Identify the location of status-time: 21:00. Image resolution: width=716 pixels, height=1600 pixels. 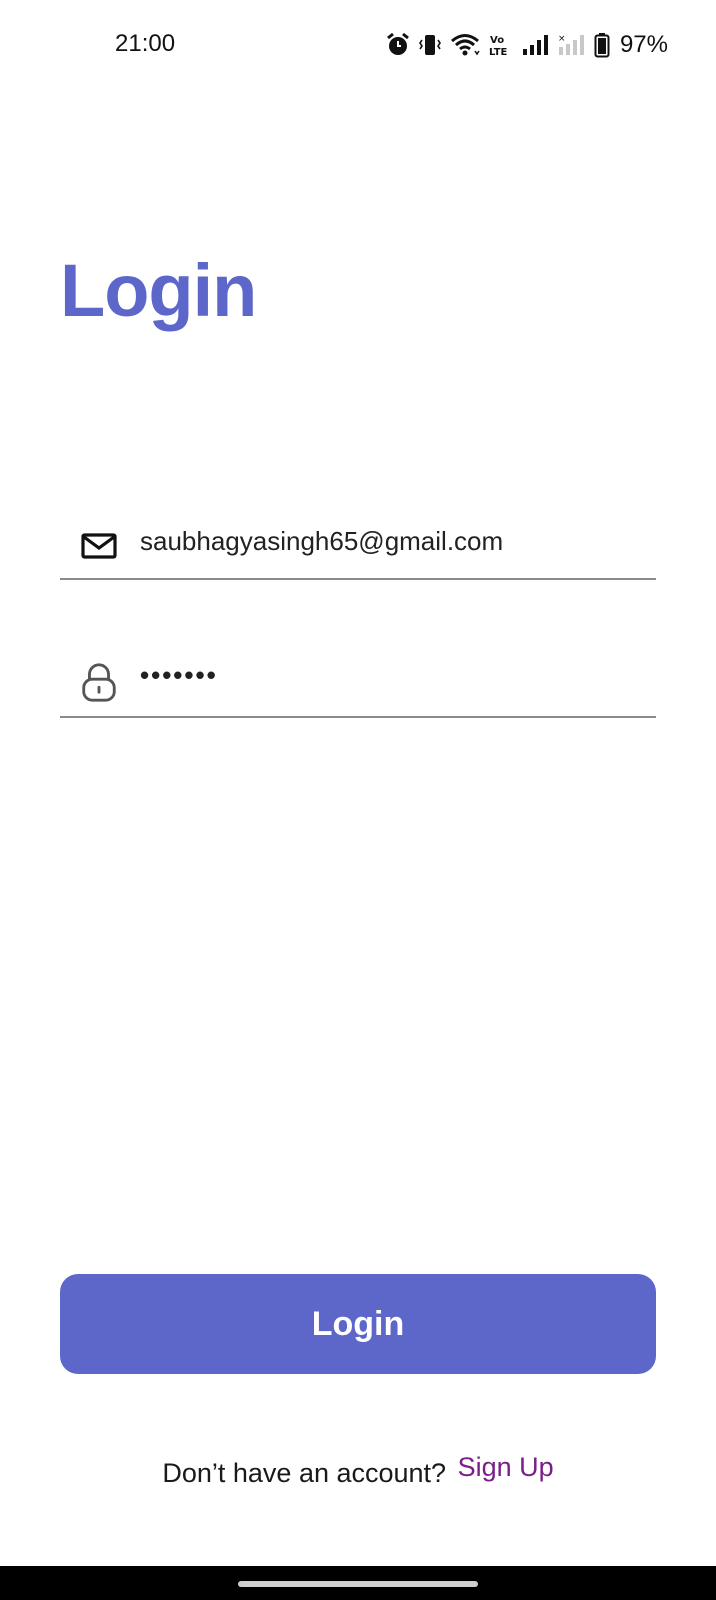
(145, 43).